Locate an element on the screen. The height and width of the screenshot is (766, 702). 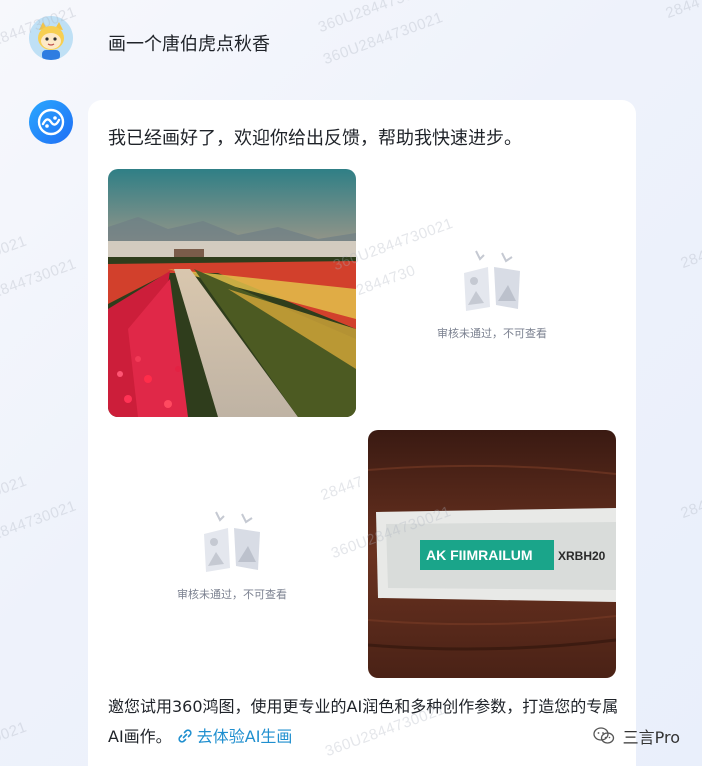
cartoon-avatar-icon is located at coordinates (51, 38).